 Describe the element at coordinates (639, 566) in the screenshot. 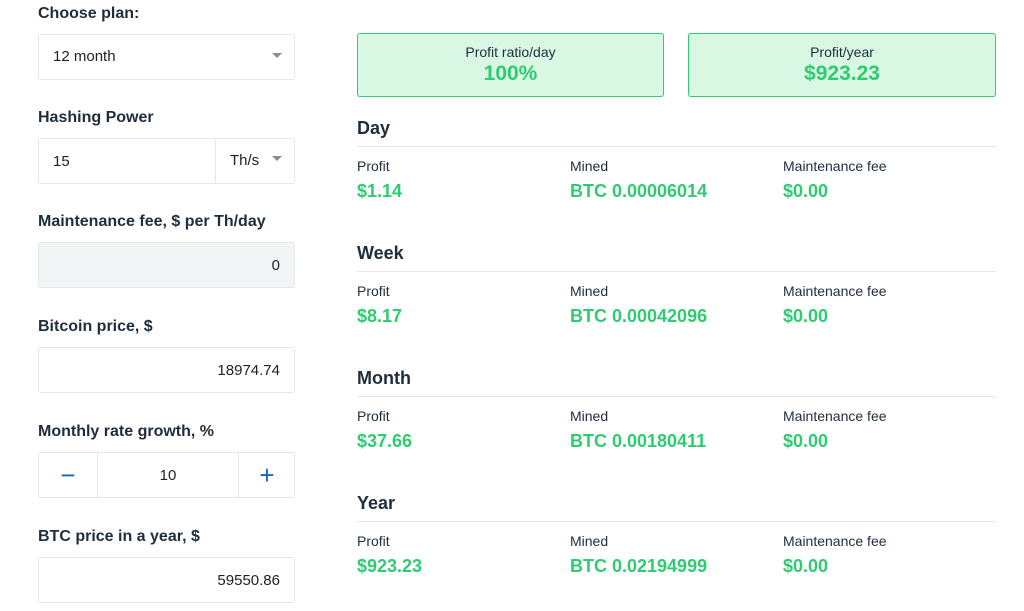

I see `period-mined-value: BTC 0.02194999` at that location.